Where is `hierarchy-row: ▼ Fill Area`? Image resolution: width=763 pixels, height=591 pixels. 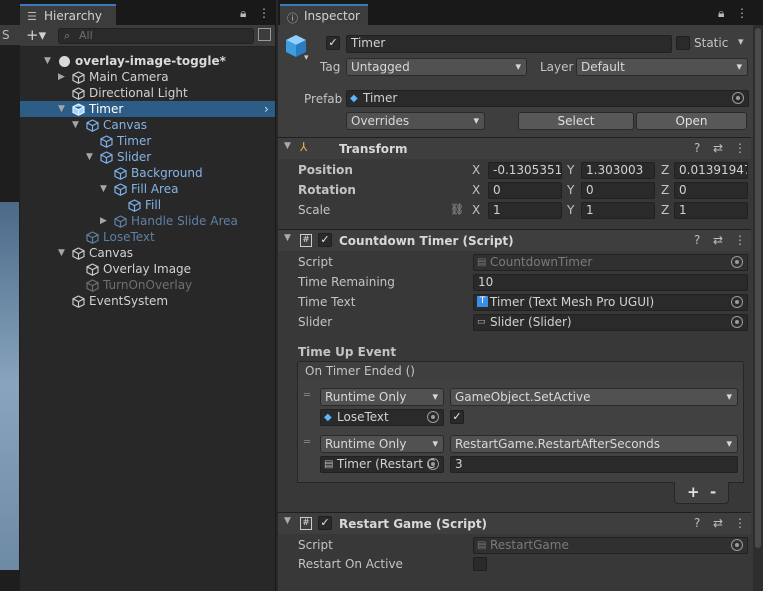 hierarchy-row: ▼ Fill Area is located at coordinates (147, 189).